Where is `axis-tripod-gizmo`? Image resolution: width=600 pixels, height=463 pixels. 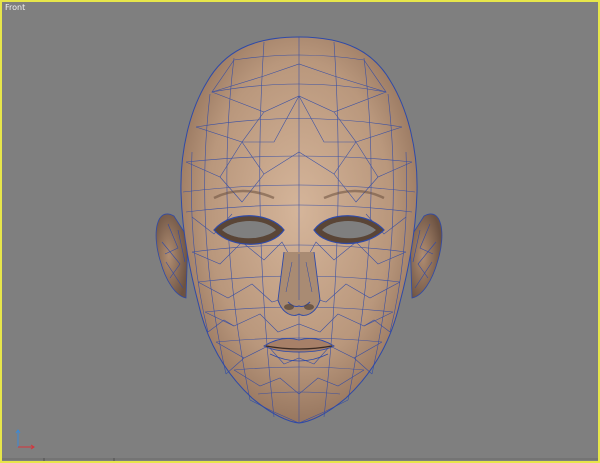
axis-tripod-gizmo is located at coordinates (25, 439).